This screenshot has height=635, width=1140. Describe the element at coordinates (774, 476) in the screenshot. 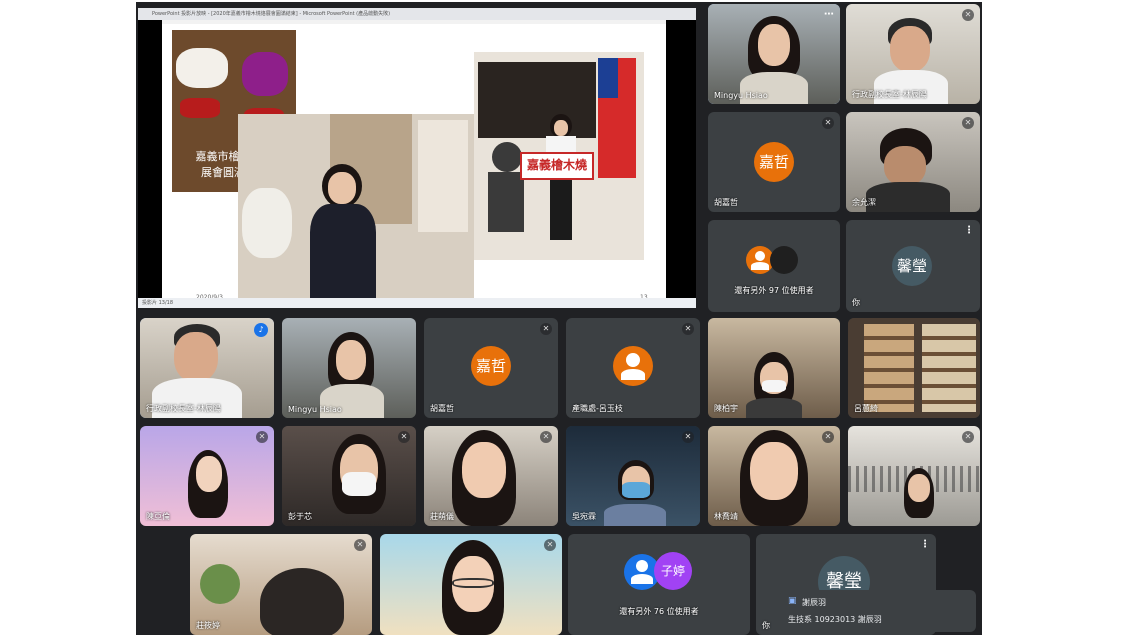

I see `participant-tile: ✕ 林喬靖` at that location.